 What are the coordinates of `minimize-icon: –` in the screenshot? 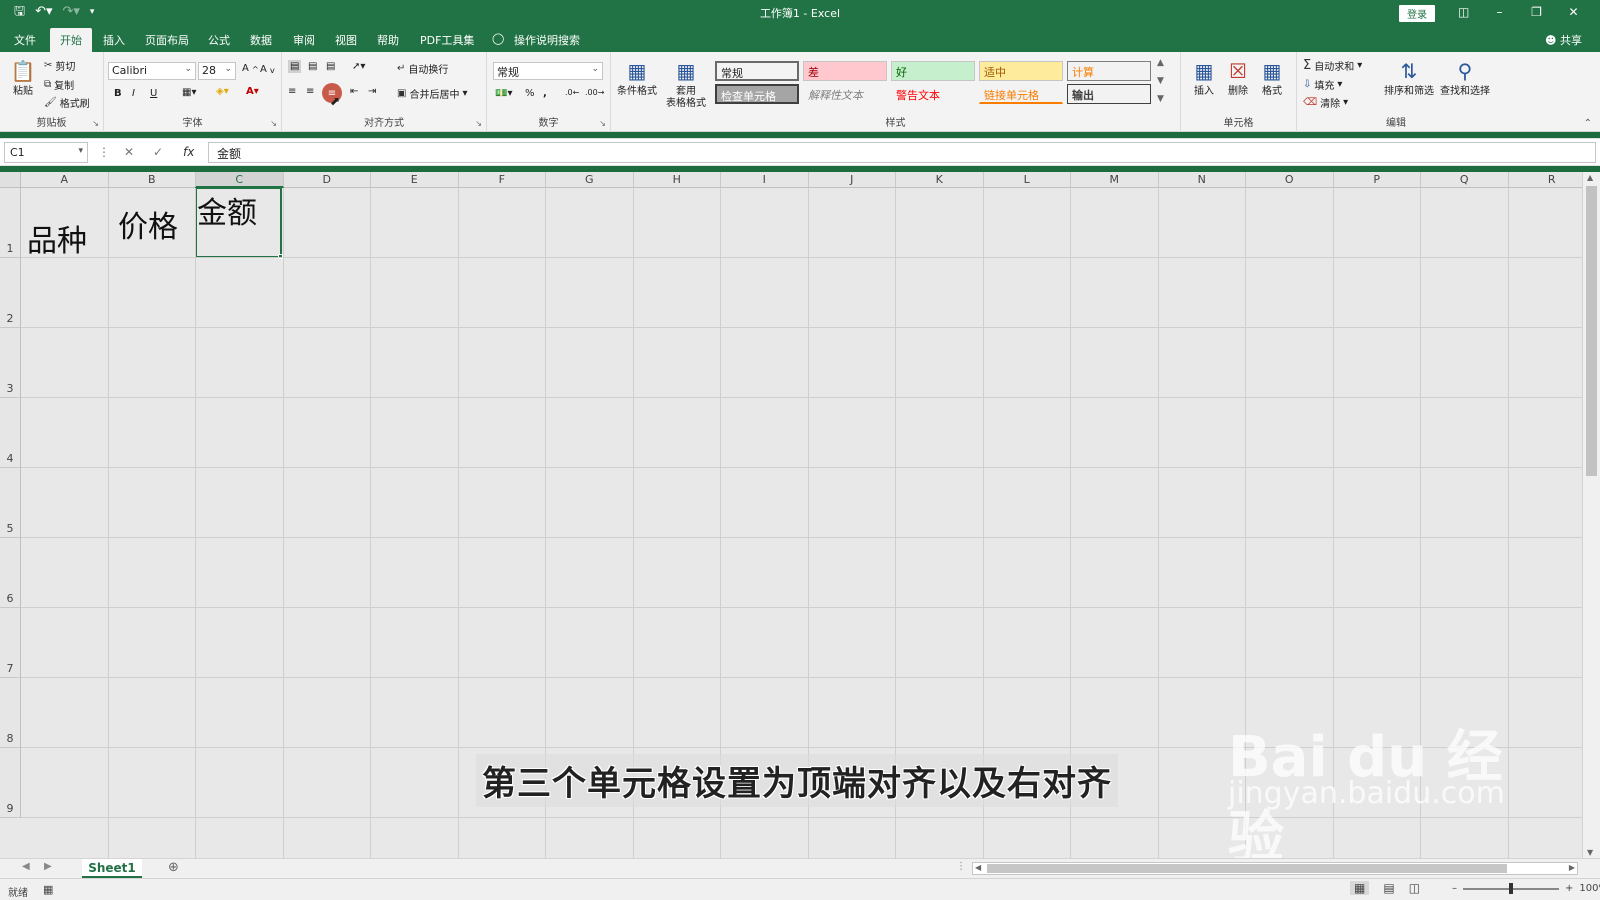 It's located at (1499, 12).